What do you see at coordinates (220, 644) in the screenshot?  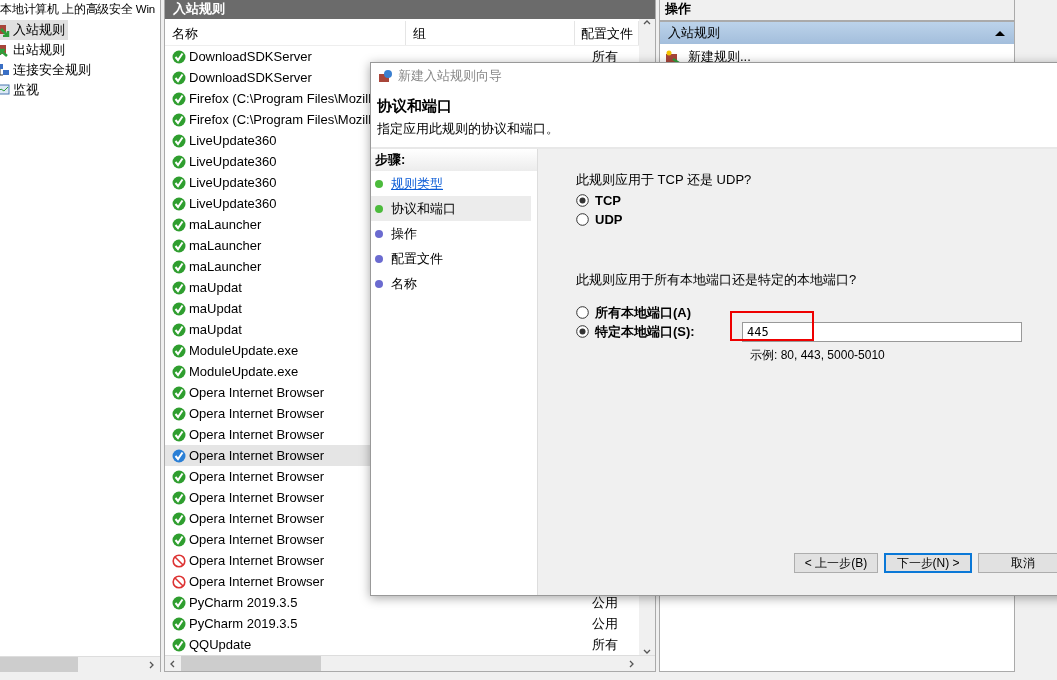 I see `rule-name: QQUpdate` at bounding box center [220, 644].